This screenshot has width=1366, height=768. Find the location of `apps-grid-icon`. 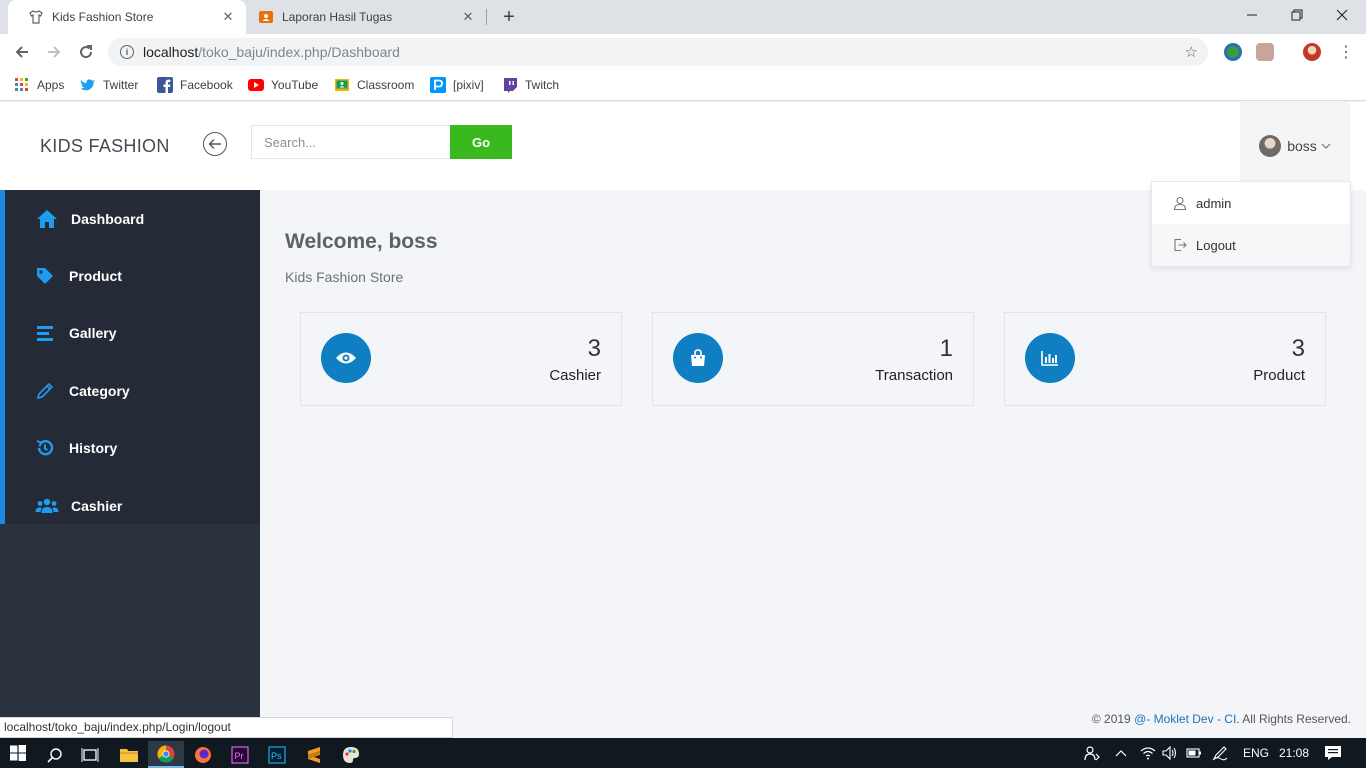

apps-grid-icon is located at coordinates (22, 85).